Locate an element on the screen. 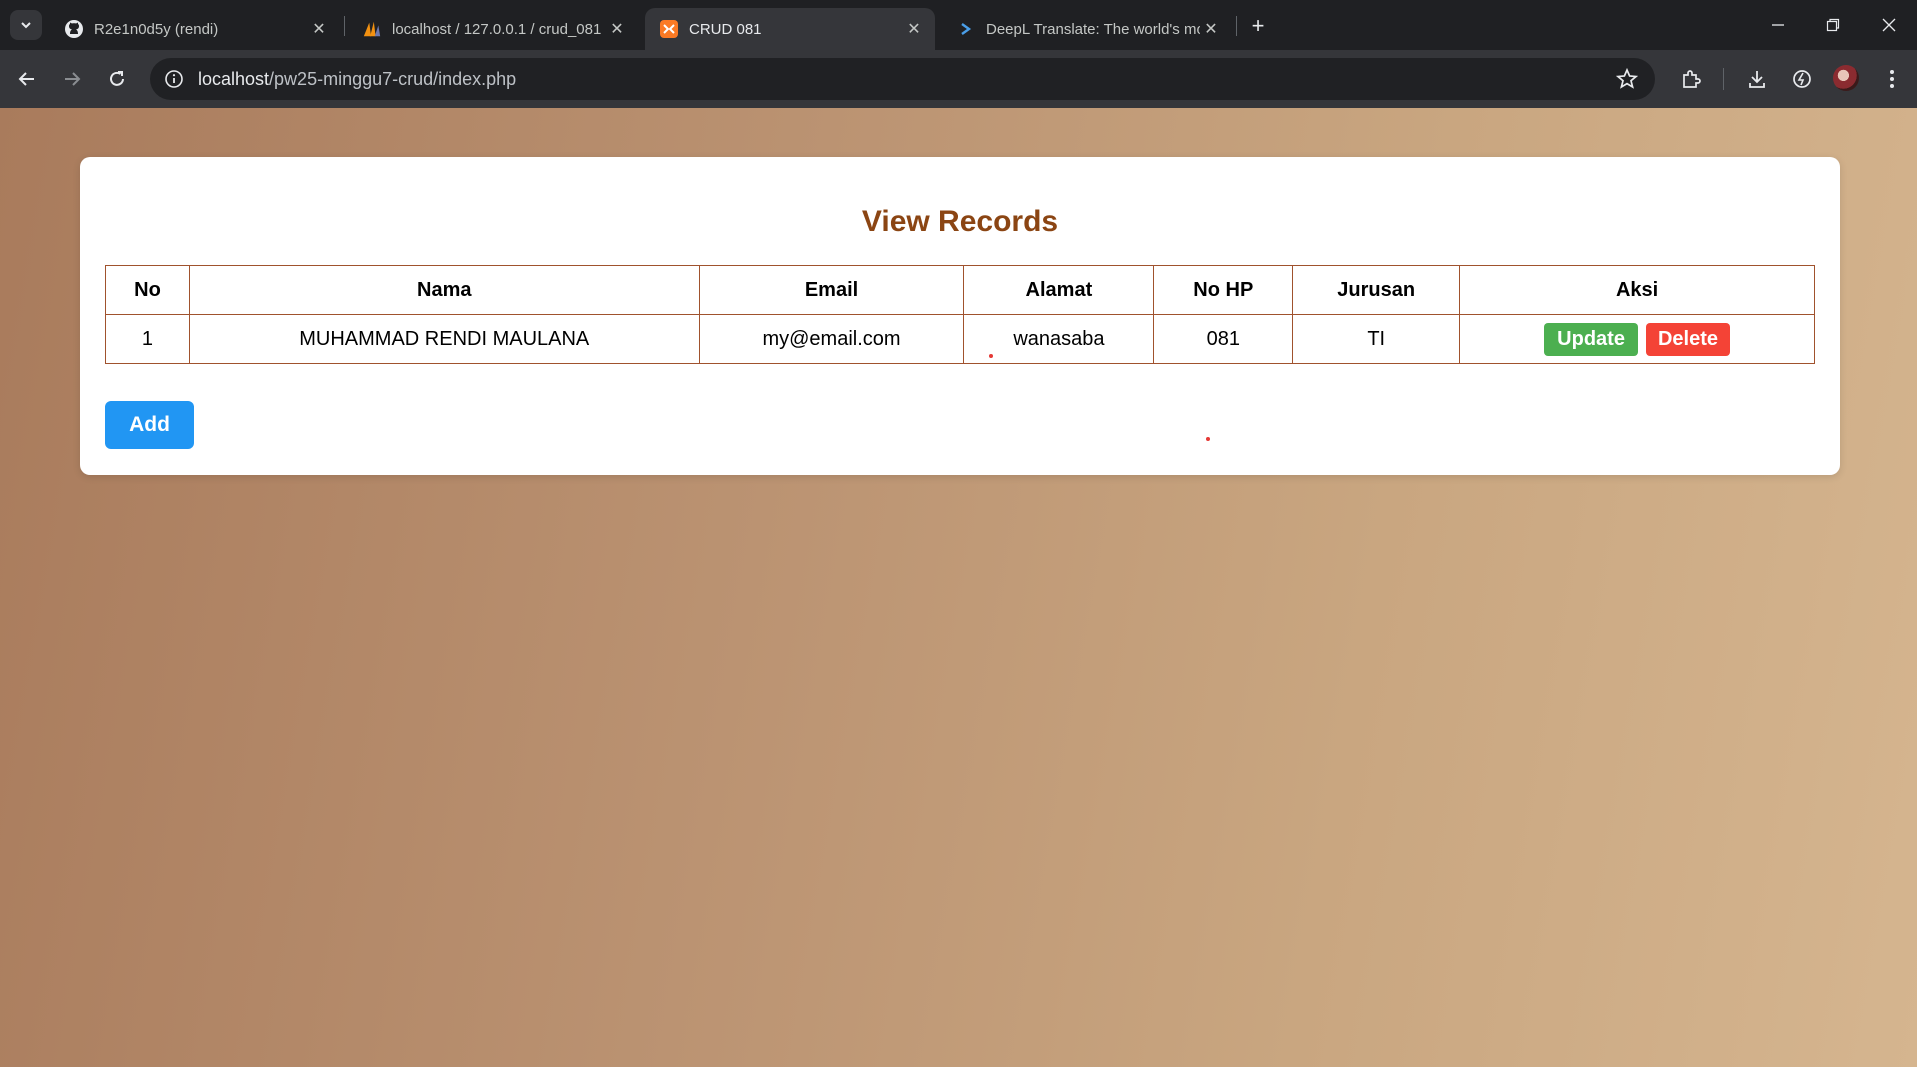  menu-button is located at coordinates (1892, 79).